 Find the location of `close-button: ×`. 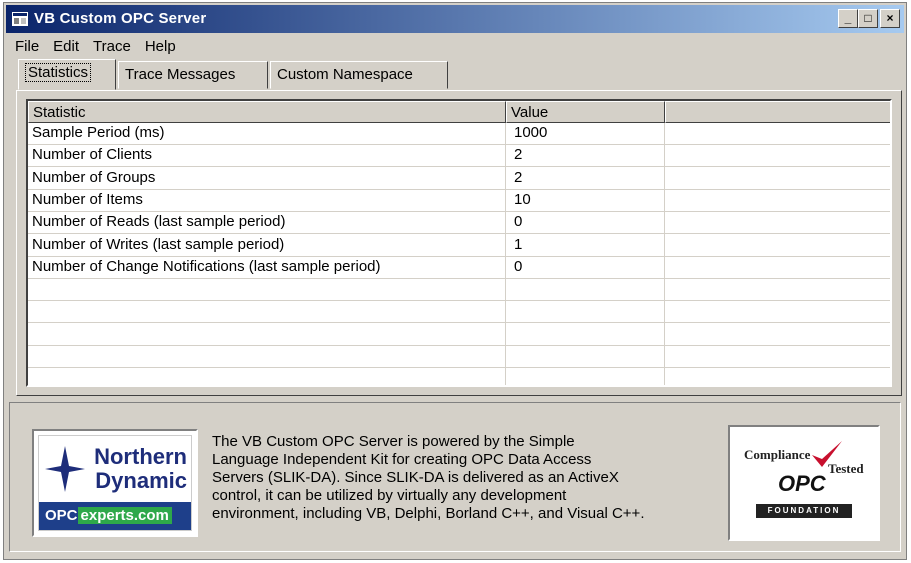

close-button: × is located at coordinates (890, 18).